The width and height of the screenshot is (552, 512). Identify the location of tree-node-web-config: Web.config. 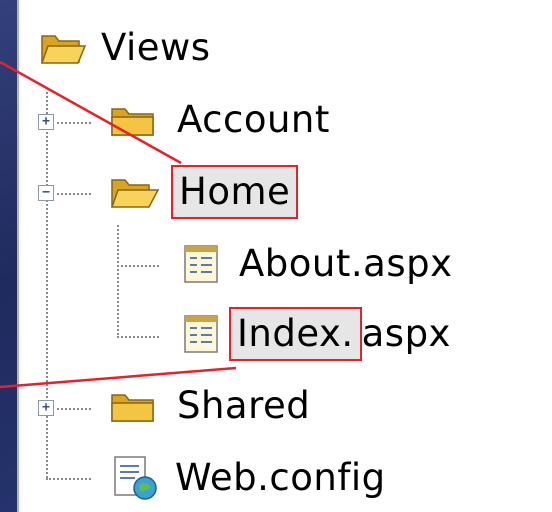
(249, 478).